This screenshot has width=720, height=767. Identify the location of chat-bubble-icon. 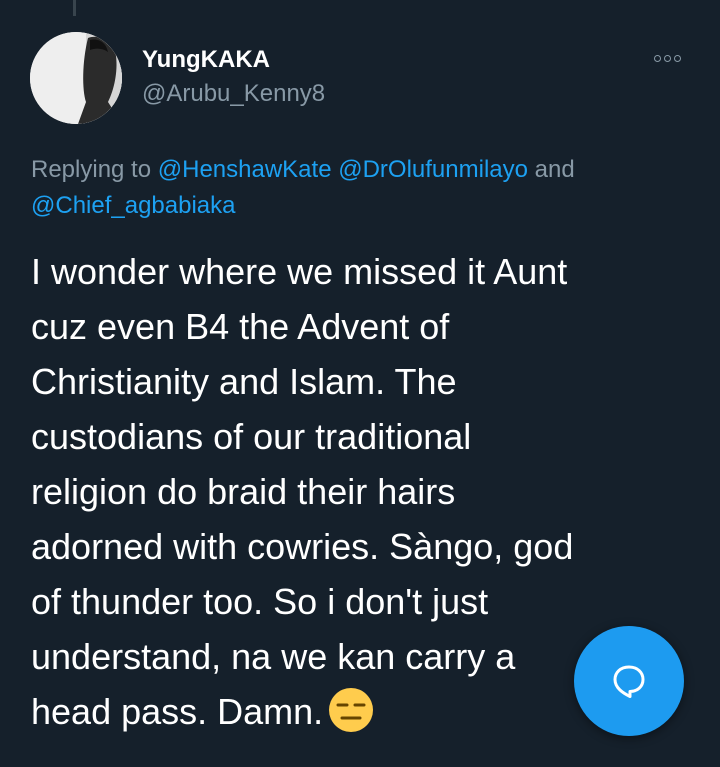
(629, 681).